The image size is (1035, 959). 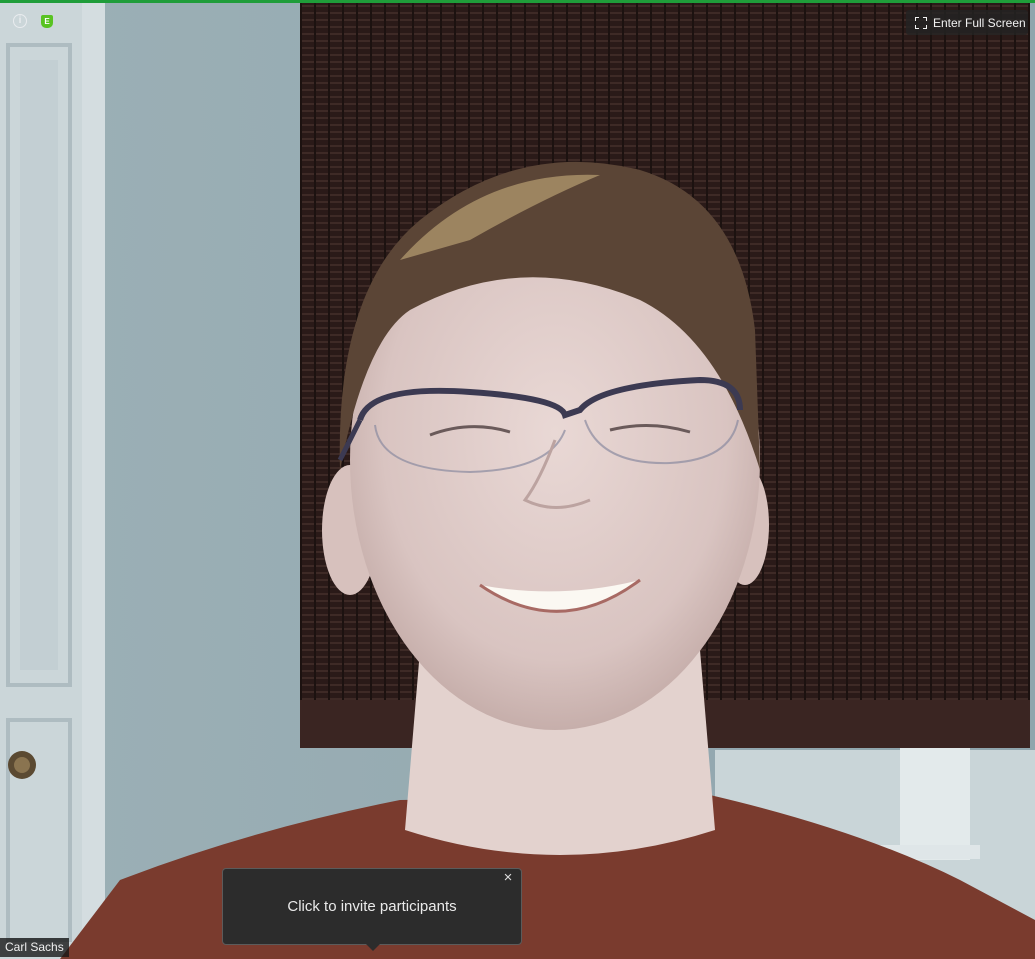 I want to click on fullscreen-label: Enter Full Screen, so click(x=979, y=22).